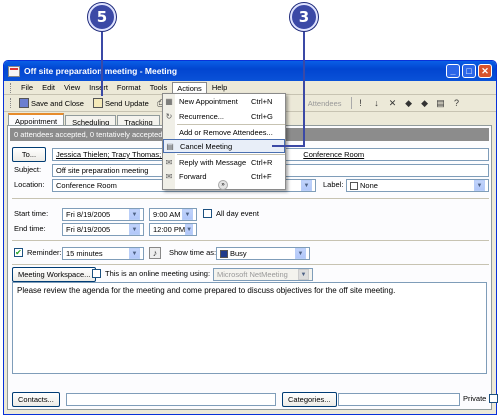 This screenshot has width=500, height=417. I want to click on expand-menu-icon: », so click(223, 185).